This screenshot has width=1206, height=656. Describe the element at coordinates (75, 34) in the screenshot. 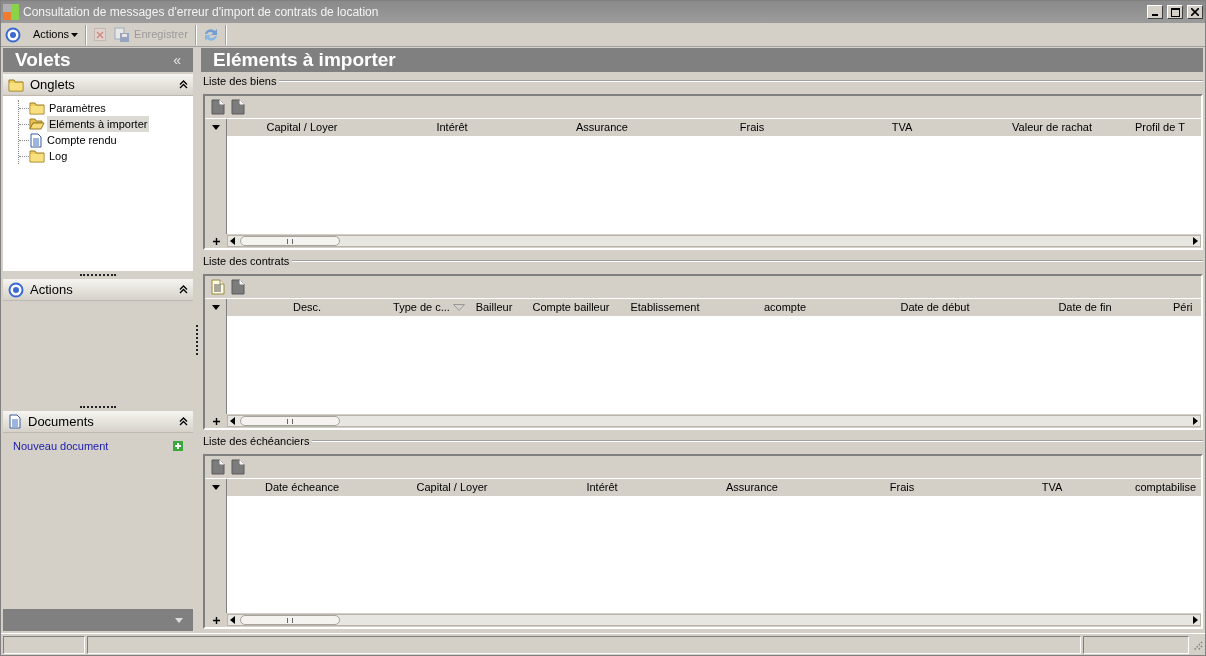

I see `caret-icon` at that location.